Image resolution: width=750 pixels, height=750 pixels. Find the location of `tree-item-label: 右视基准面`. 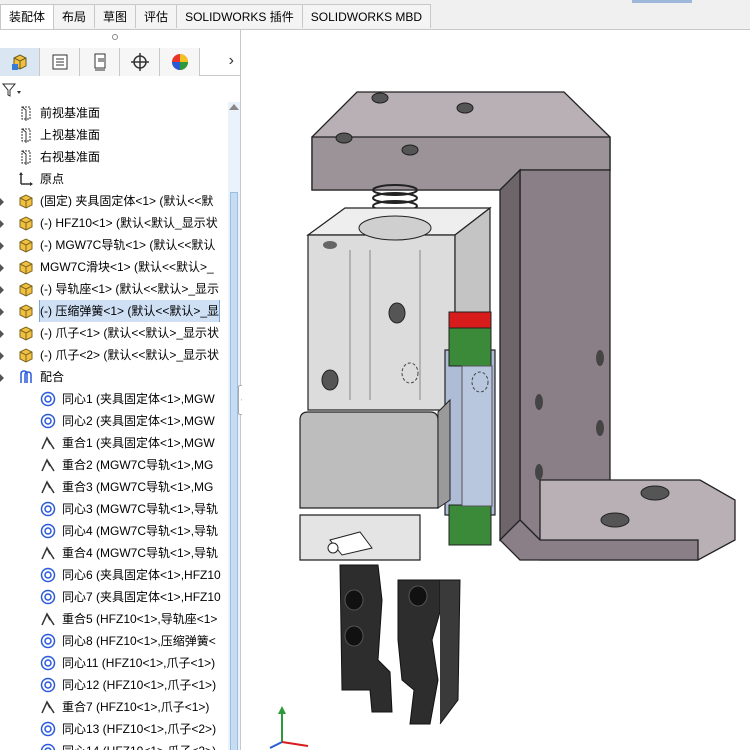

tree-item-label: 右视基准面 is located at coordinates (70, 157).